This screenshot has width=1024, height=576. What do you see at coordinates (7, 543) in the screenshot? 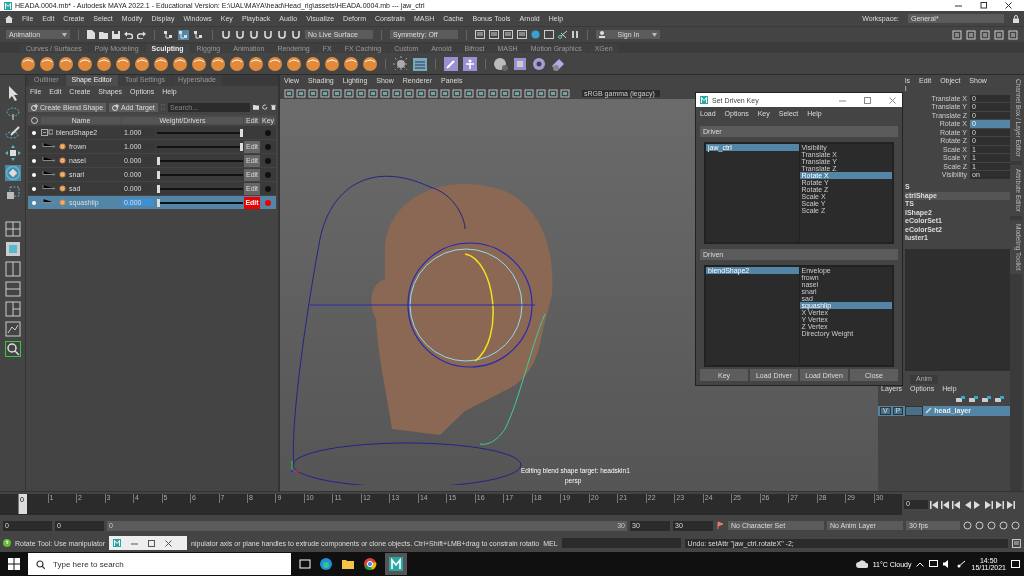
I see `help-icon` at bounding box center [7, 543].